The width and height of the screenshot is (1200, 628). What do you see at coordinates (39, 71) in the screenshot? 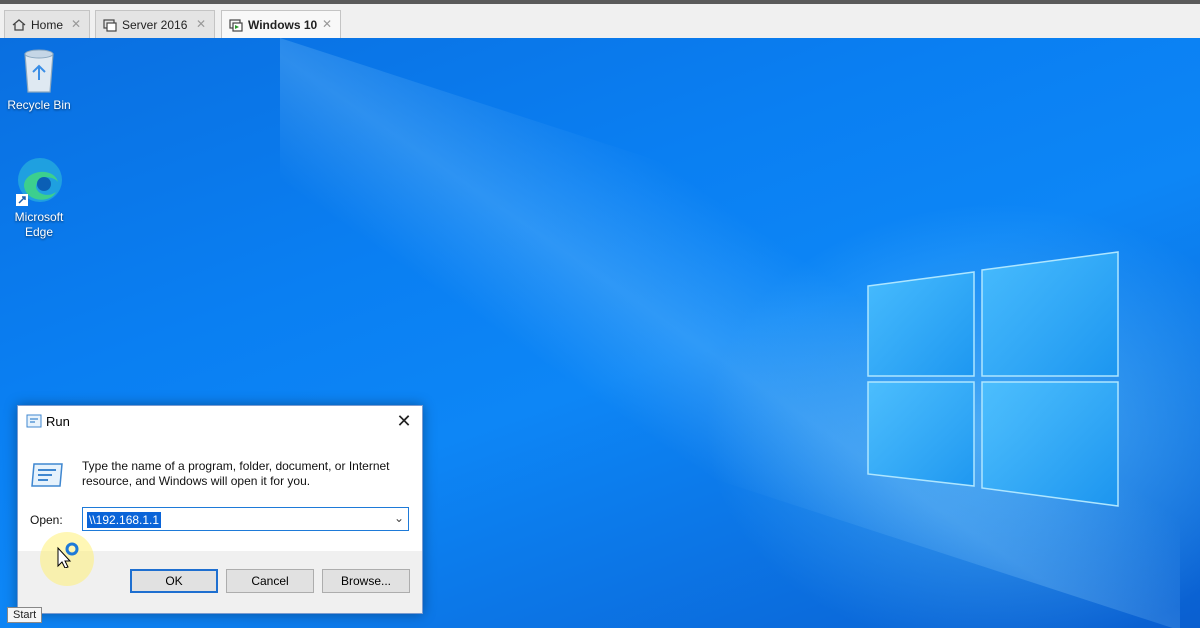
I see `recycle-bin-icon` at bounding box center [39, 71].